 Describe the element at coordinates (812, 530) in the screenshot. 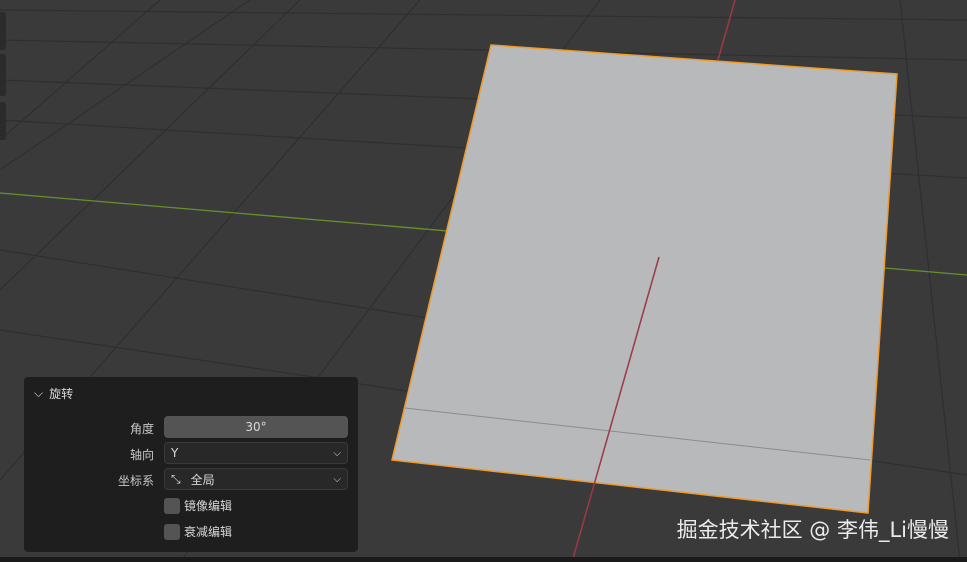

I see `watermark: 掘金技术社区 @ 李伟_Li慢慢` at that location.